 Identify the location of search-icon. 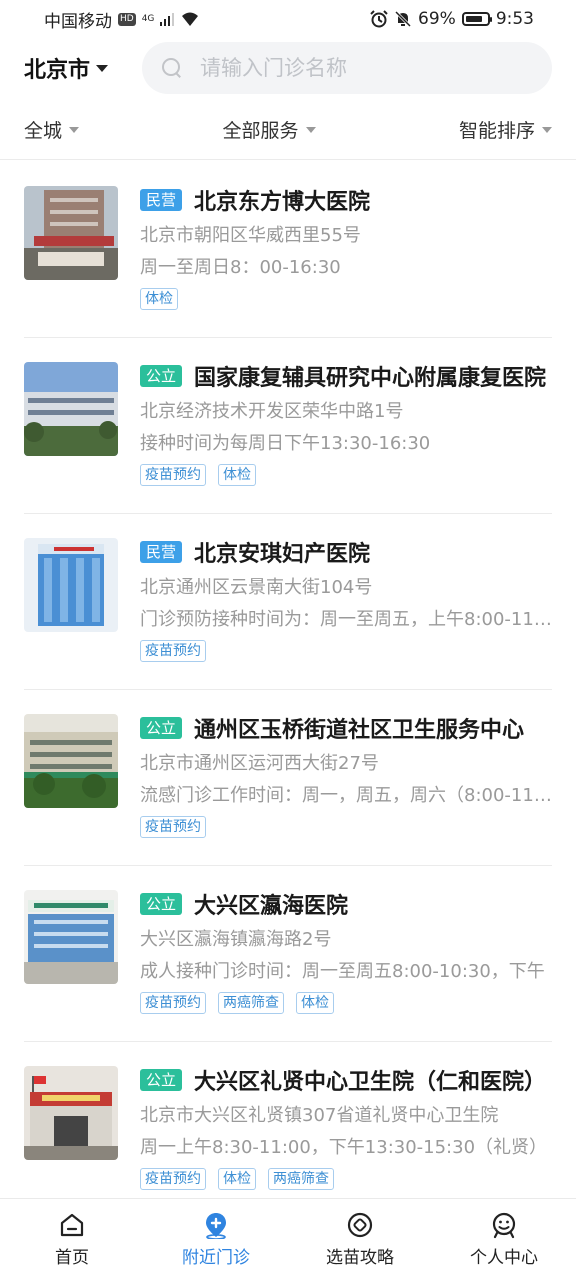
(172, 68).